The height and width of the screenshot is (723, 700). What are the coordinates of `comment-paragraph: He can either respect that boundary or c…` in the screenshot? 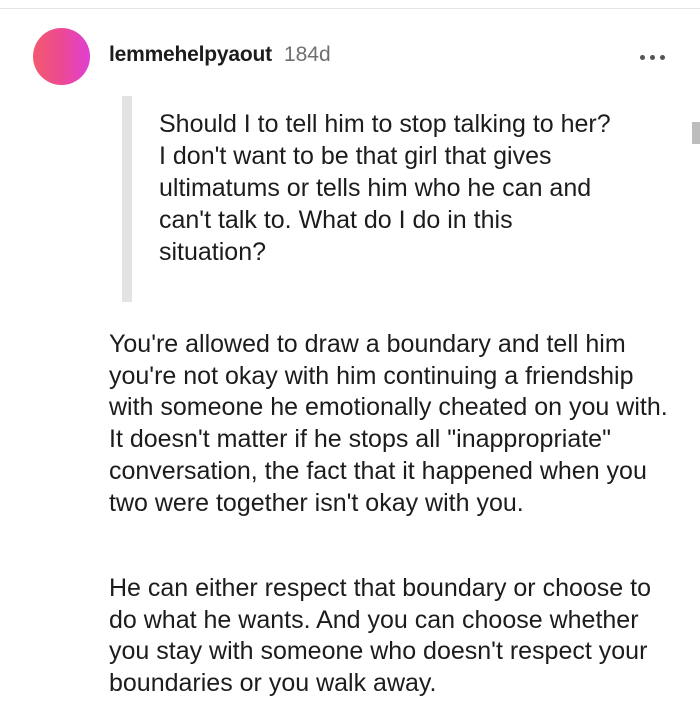 It's located at (380, 636).